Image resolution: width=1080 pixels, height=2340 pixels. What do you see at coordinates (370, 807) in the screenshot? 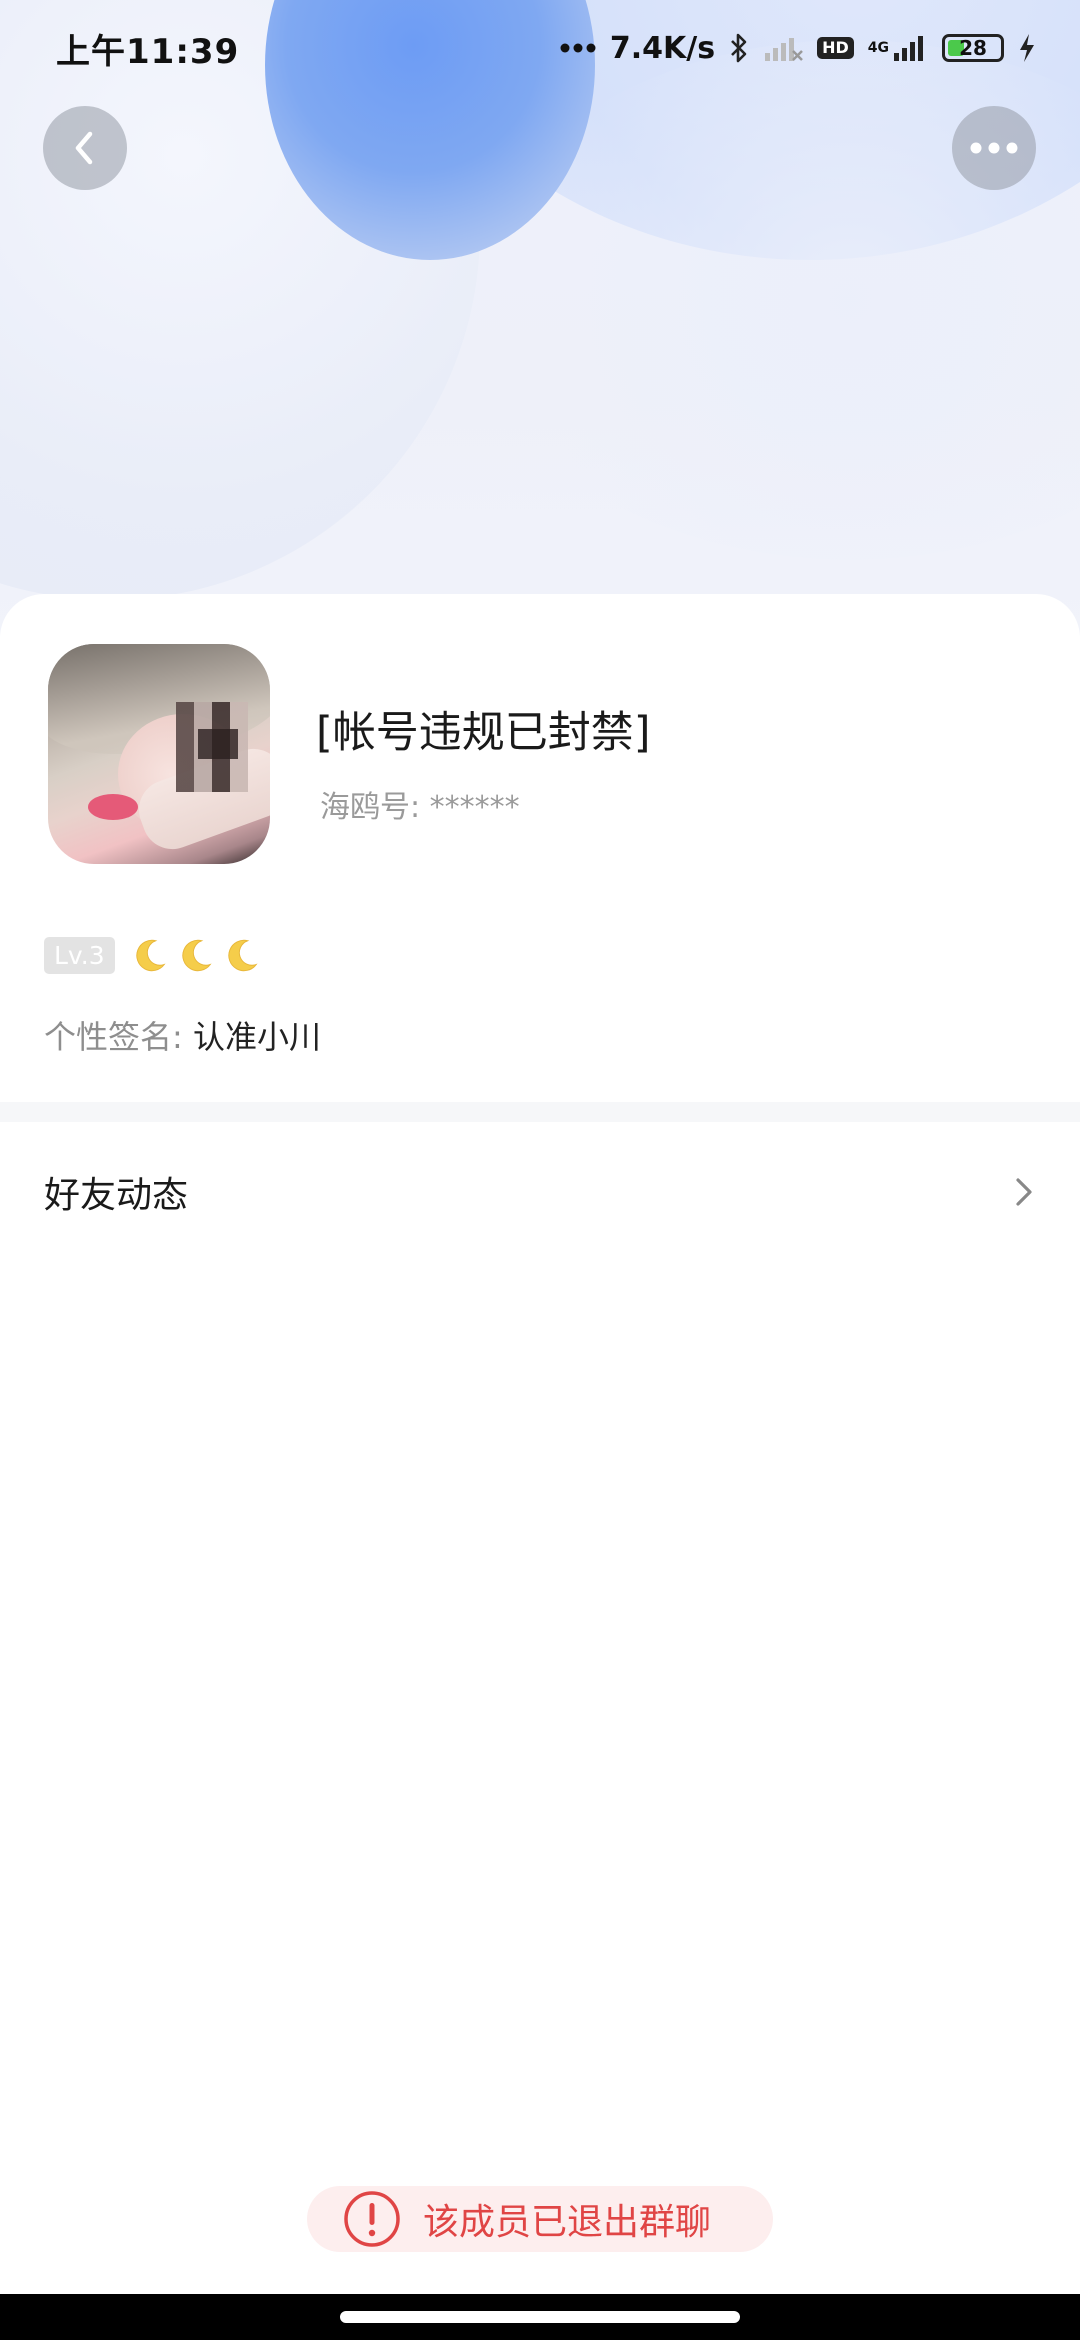
I see `account-id-label: 海鸥号:` at bounding box center [370, 807].